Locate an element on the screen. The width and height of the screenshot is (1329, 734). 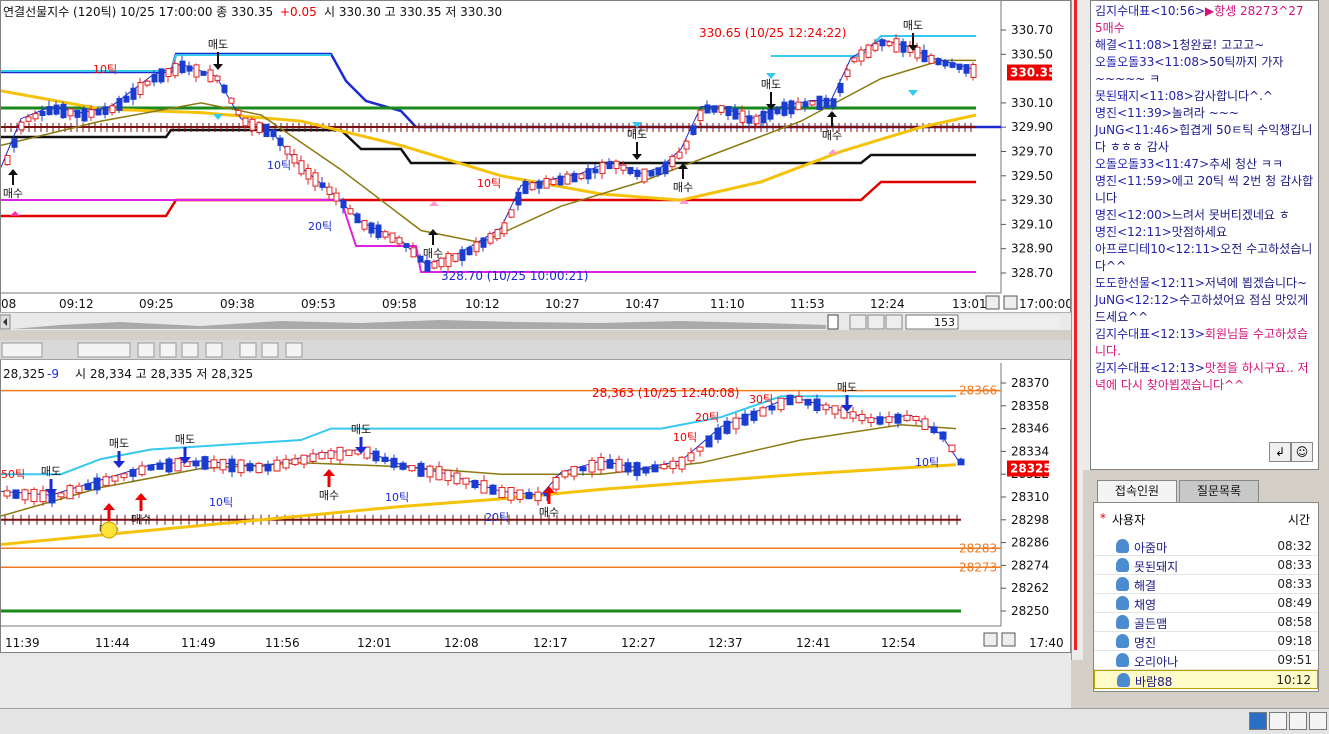
chat-author: 명진<12:00> is located at coordinates (1133, 215).